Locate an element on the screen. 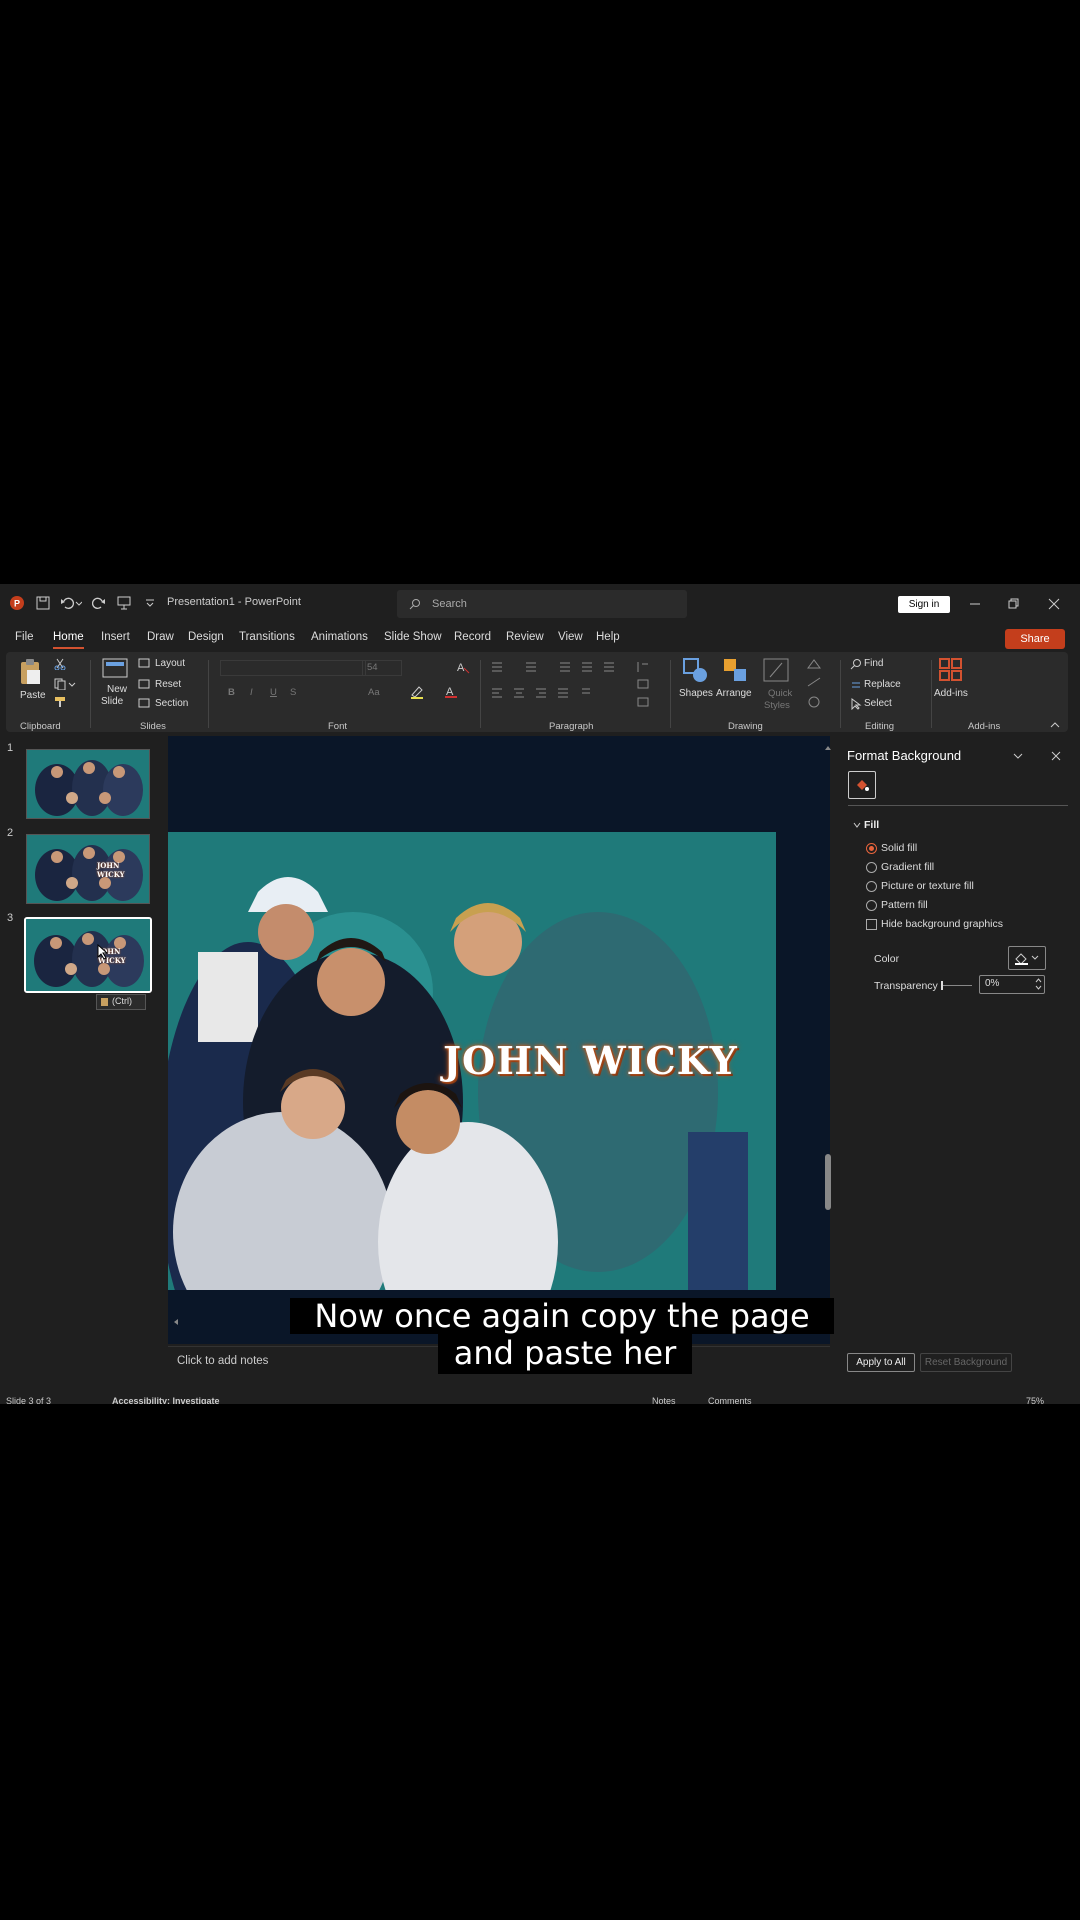 The height and width of the screenshot is (1920, 1080). customize-qat-icon is located at coordinates (150, 603).